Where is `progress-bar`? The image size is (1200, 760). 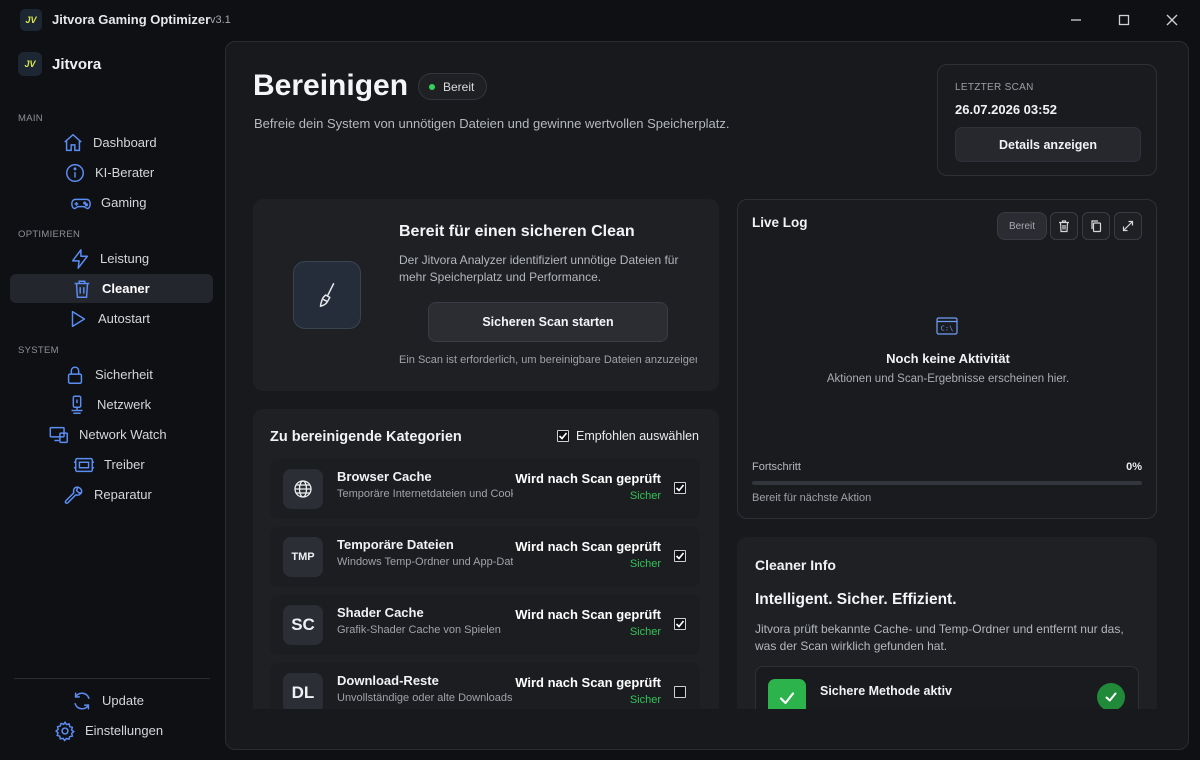
progress-bar is located at coordinates (947, 483).